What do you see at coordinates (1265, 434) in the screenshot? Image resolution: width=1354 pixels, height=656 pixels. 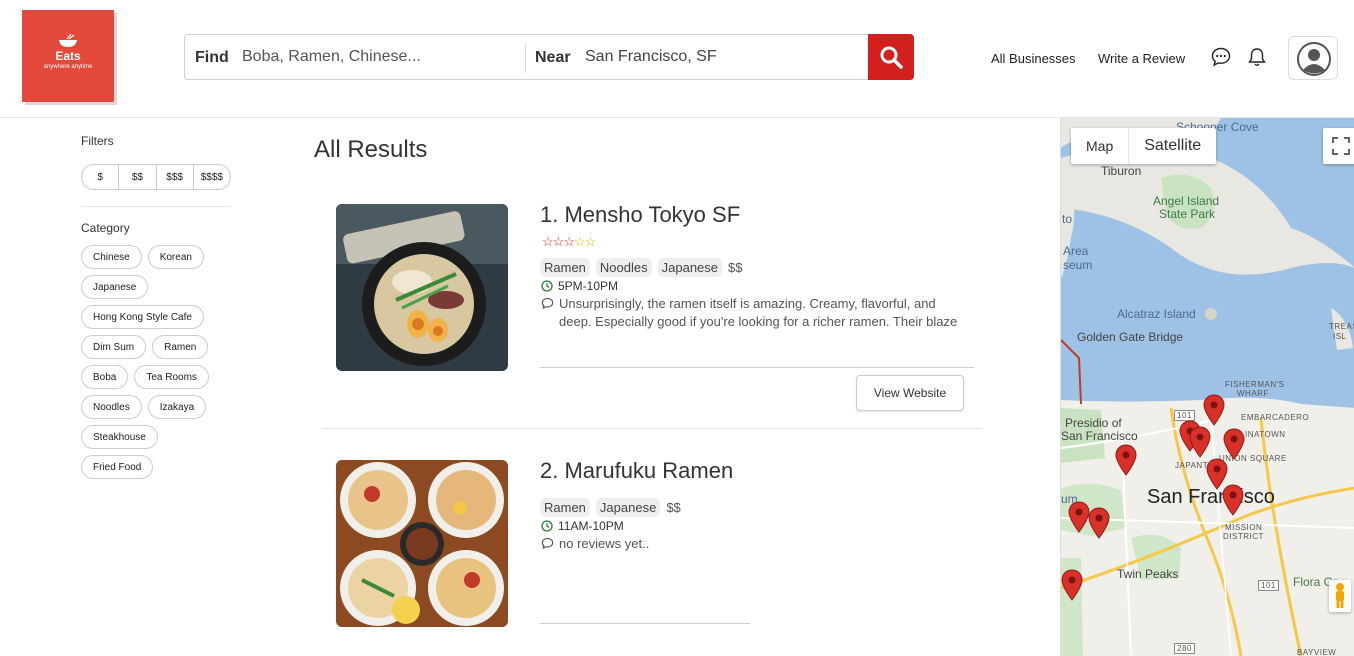 I see `map-label: INATOWN` at bounding box center [1265, 434].